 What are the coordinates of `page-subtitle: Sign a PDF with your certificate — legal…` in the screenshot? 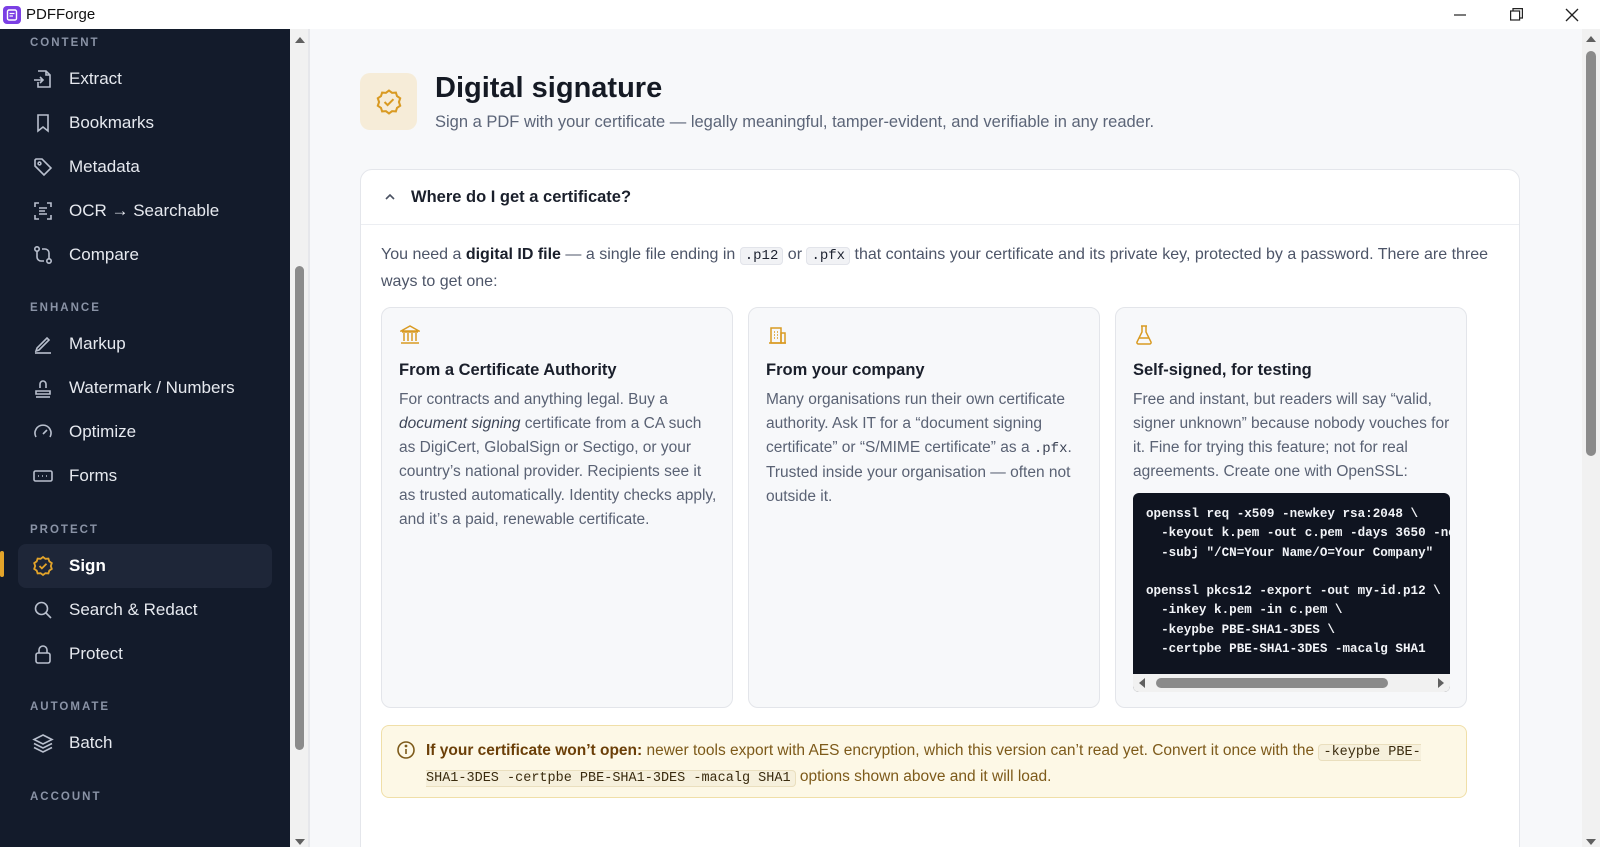 It's located at (795, 122).